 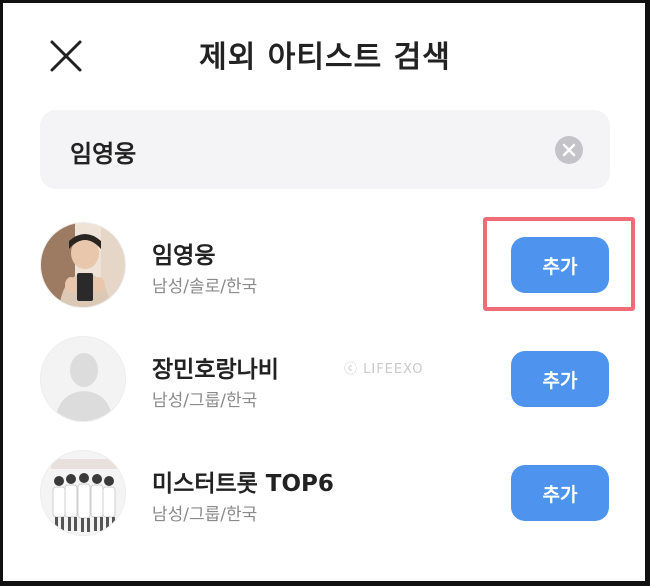 I want to click on clear-circle-icon, so click(x=569, y=150).